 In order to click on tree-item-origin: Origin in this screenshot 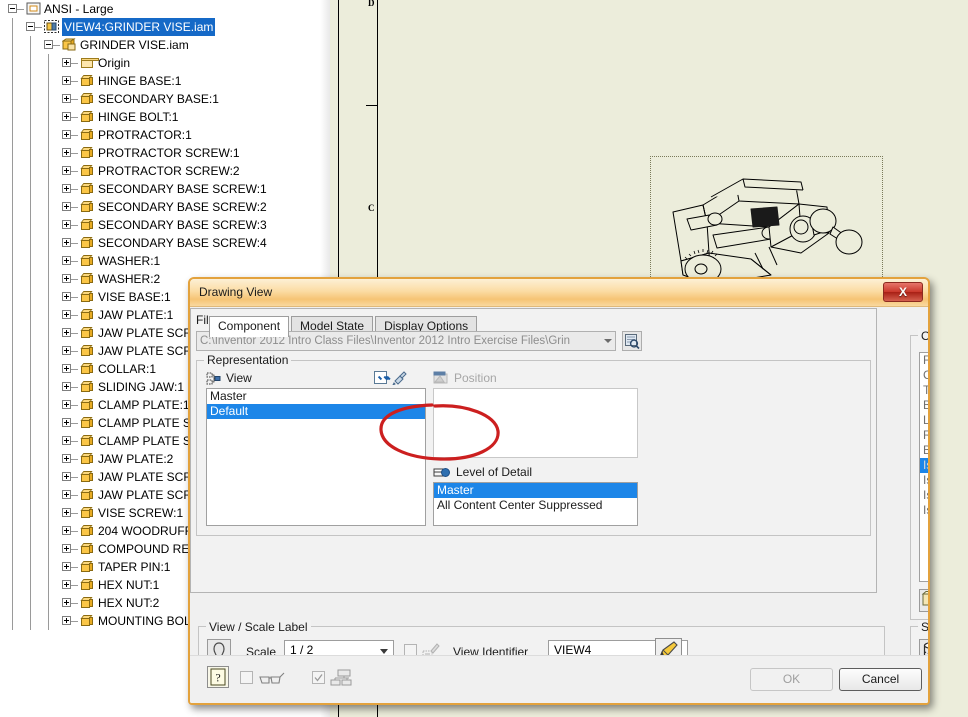, I will do `click(165, 63)`.